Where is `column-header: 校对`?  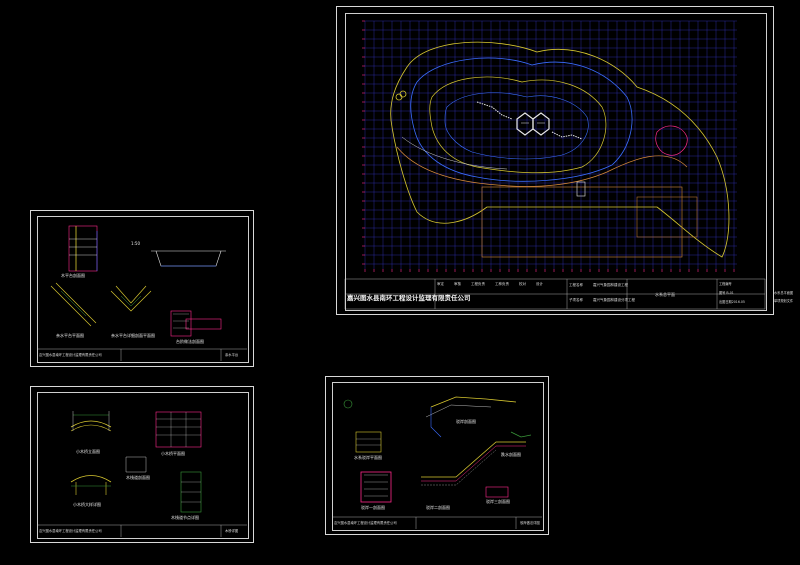
column-header: 校对 is located at coordinates (522, 284).